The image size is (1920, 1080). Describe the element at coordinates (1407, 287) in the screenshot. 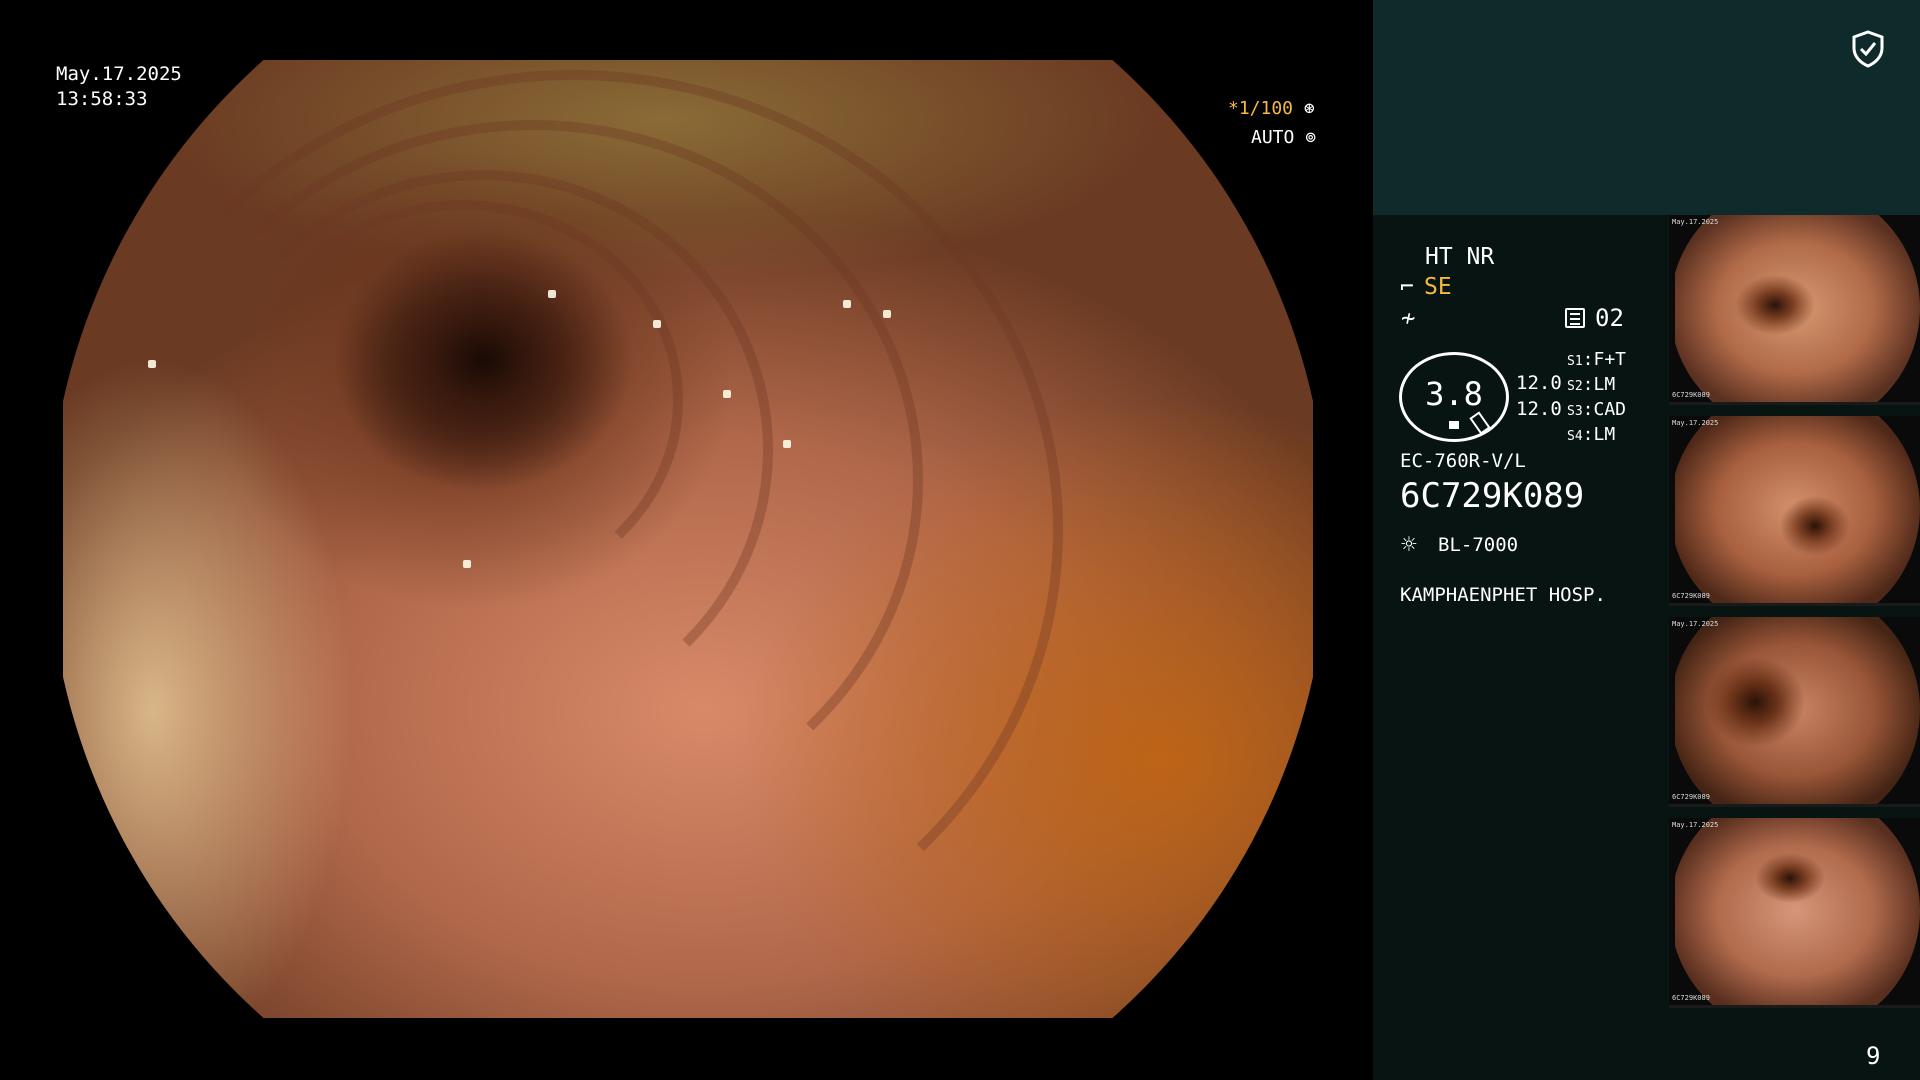

I see `enhancement-icon: ⌐` at that location.